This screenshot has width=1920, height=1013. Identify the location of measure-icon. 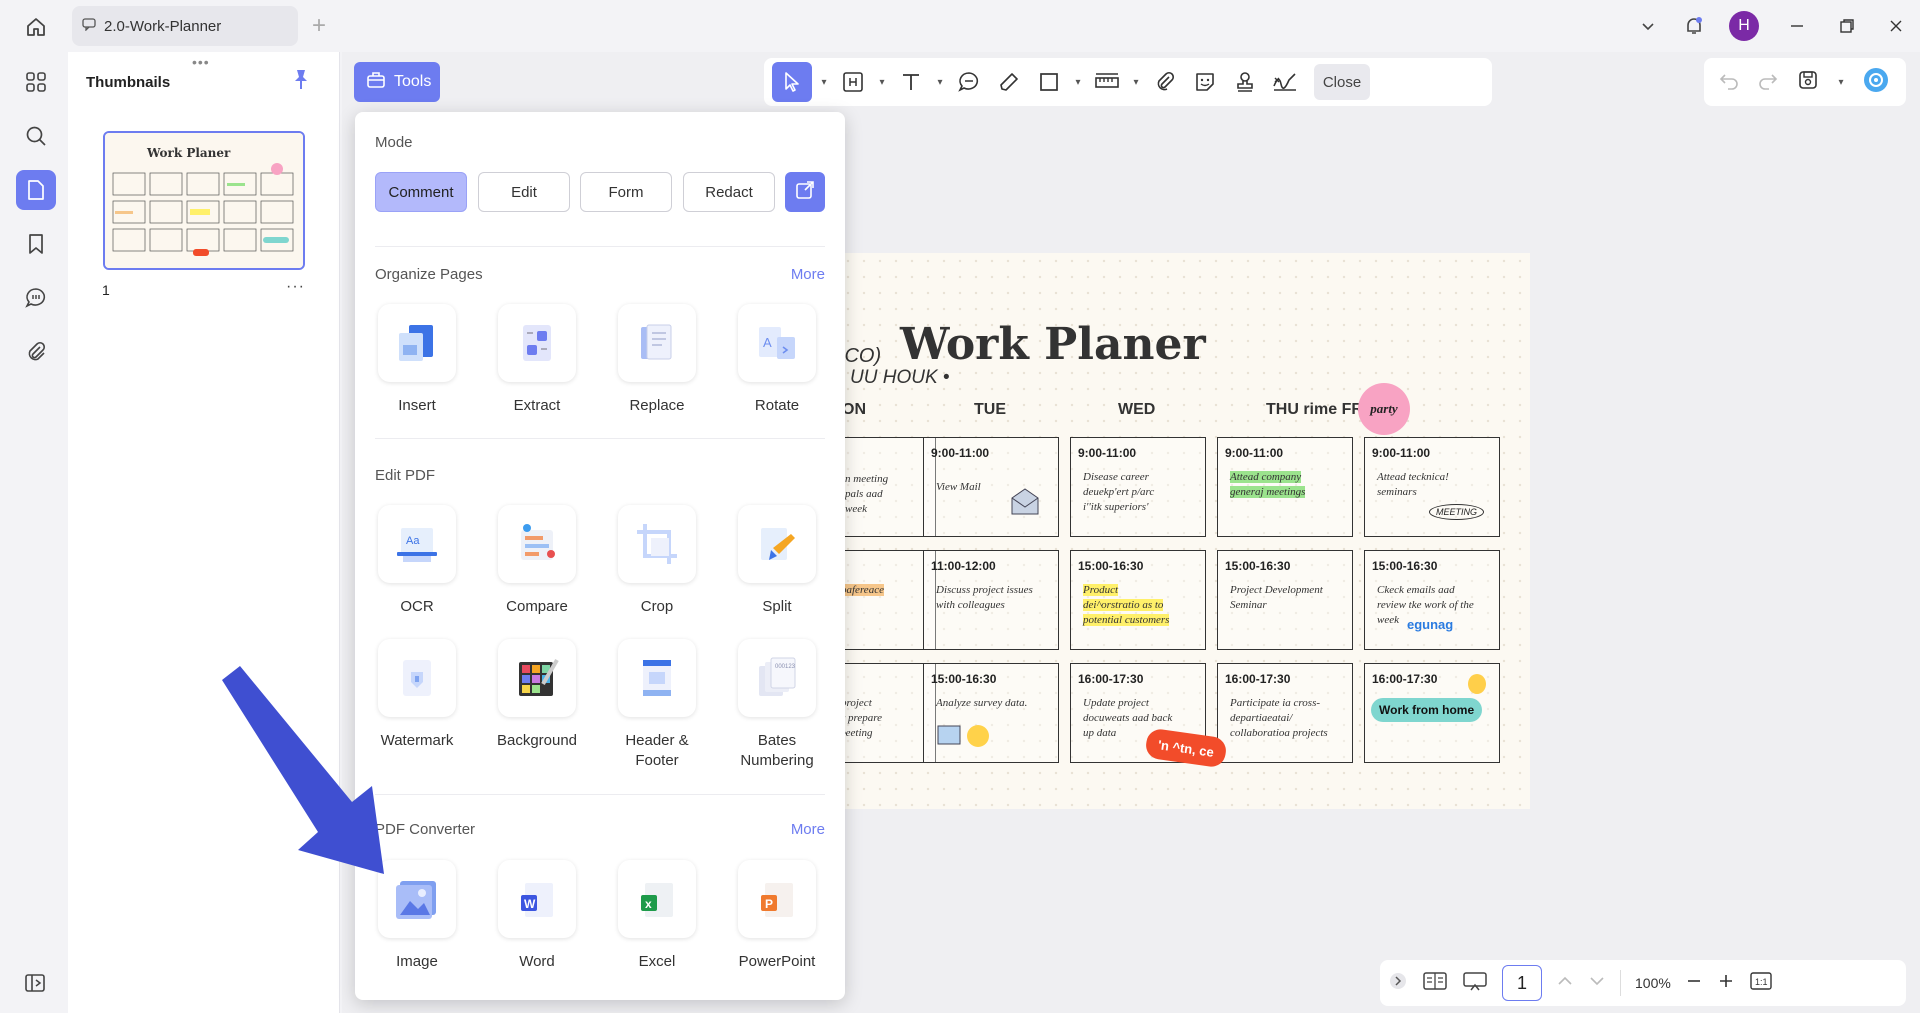
(1107, 82).